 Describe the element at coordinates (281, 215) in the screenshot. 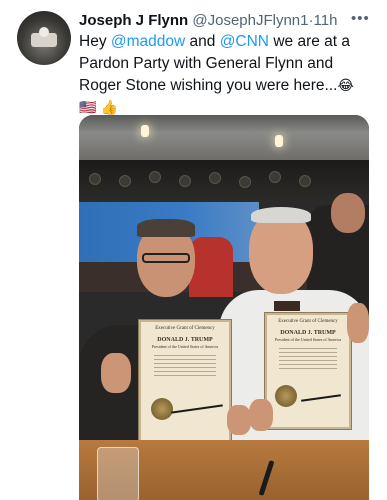

I see `person-right-hair` at that location.